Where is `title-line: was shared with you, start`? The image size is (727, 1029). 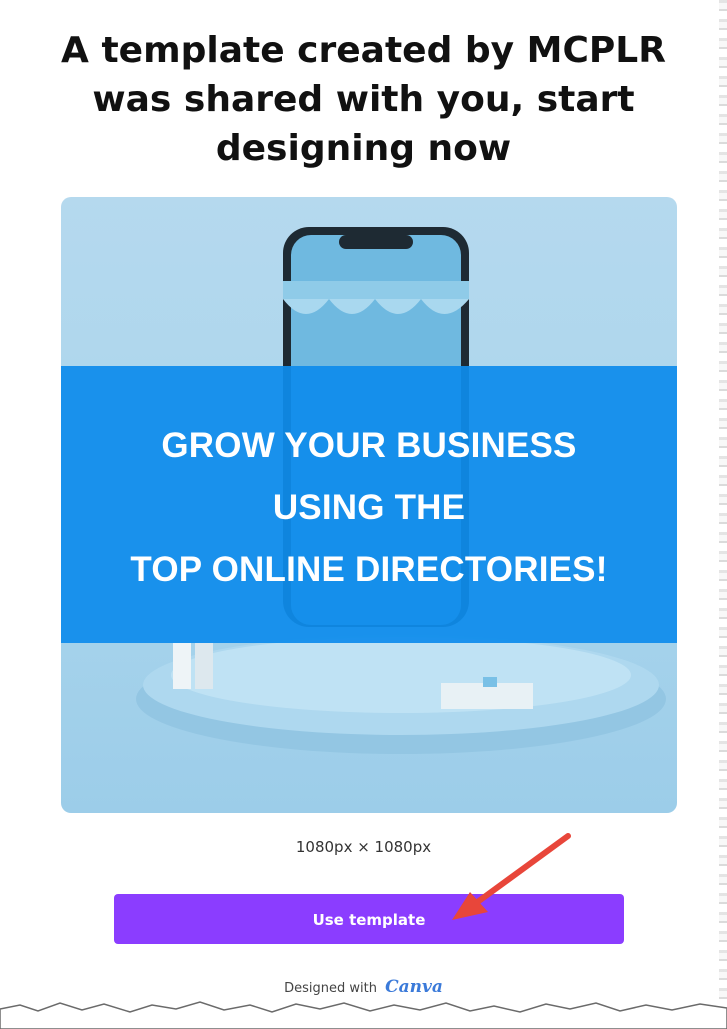
title-line: was shared with you, start is located at coordinates (363, 99).